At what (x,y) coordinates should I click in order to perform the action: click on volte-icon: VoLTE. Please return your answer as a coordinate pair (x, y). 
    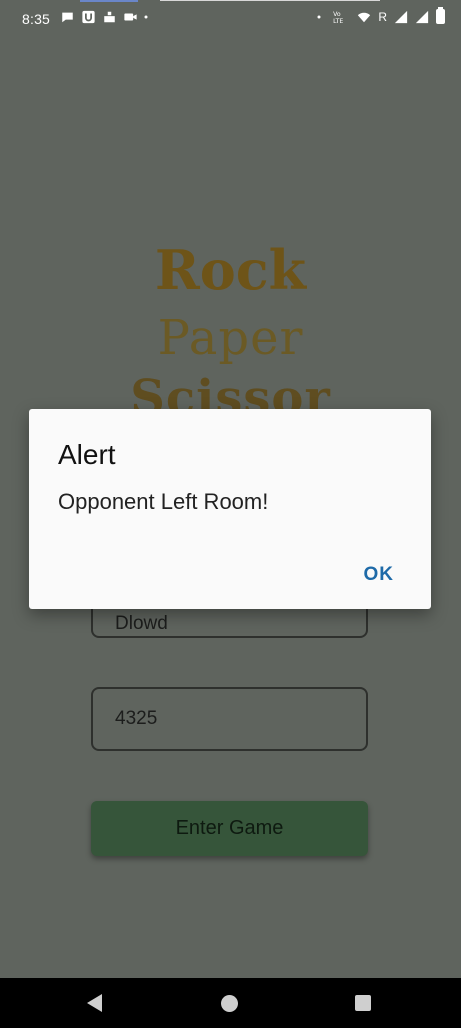
    Looking at the image, I should click on (338, 17).